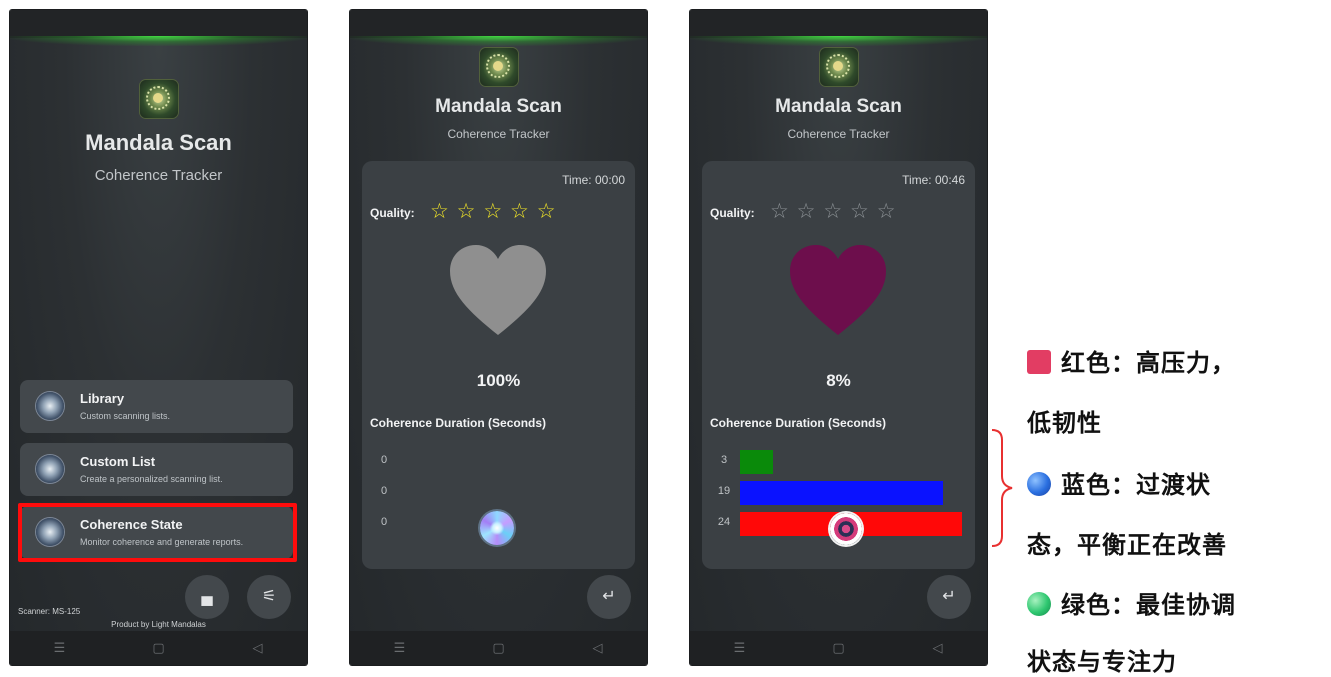 The image size is (1331, 677). Describe the element at coordinates (841, 493) in the screenshot. I see `duration-bar-blue` at that location.